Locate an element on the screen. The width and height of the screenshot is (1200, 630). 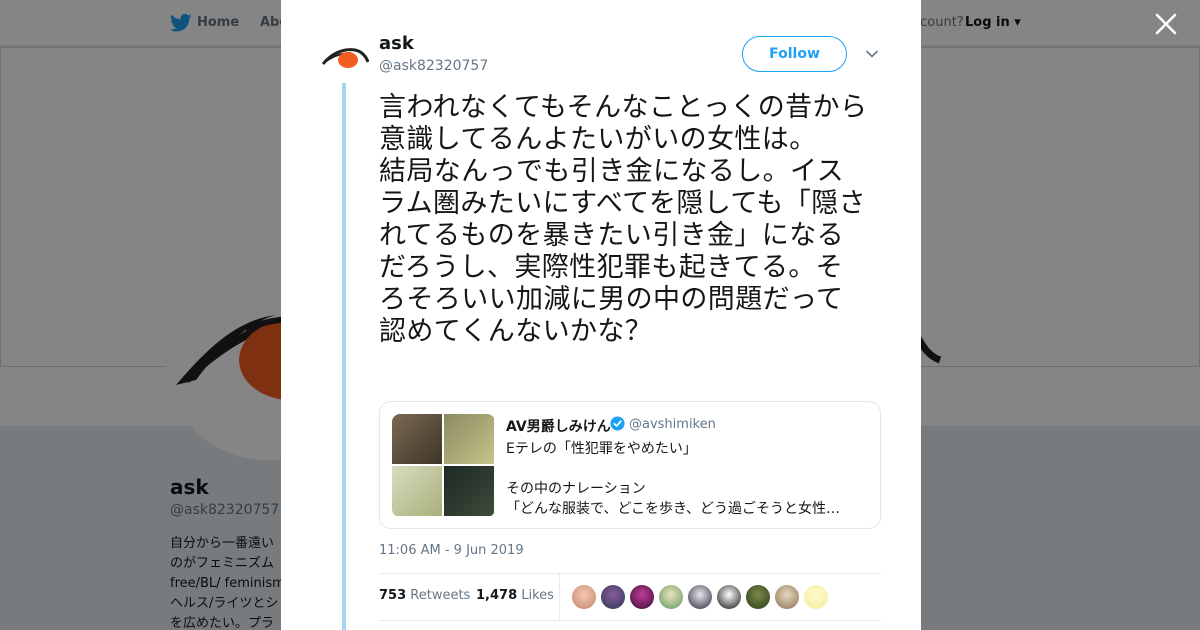
retweets-stat: 753 Retweets is located at coordinates (424, 595).